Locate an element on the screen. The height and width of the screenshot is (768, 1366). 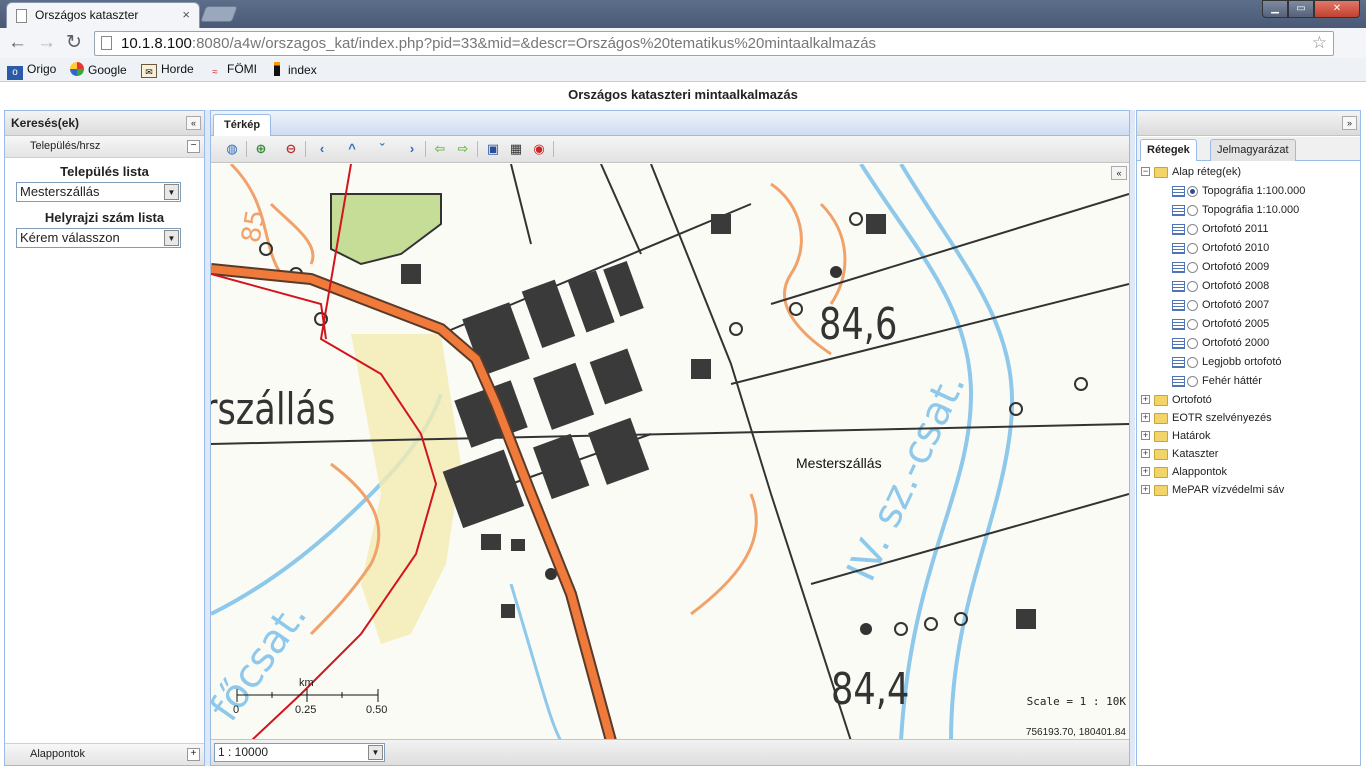
scale-select-value: 1 : 10000 is located at coordinates (243, 752).